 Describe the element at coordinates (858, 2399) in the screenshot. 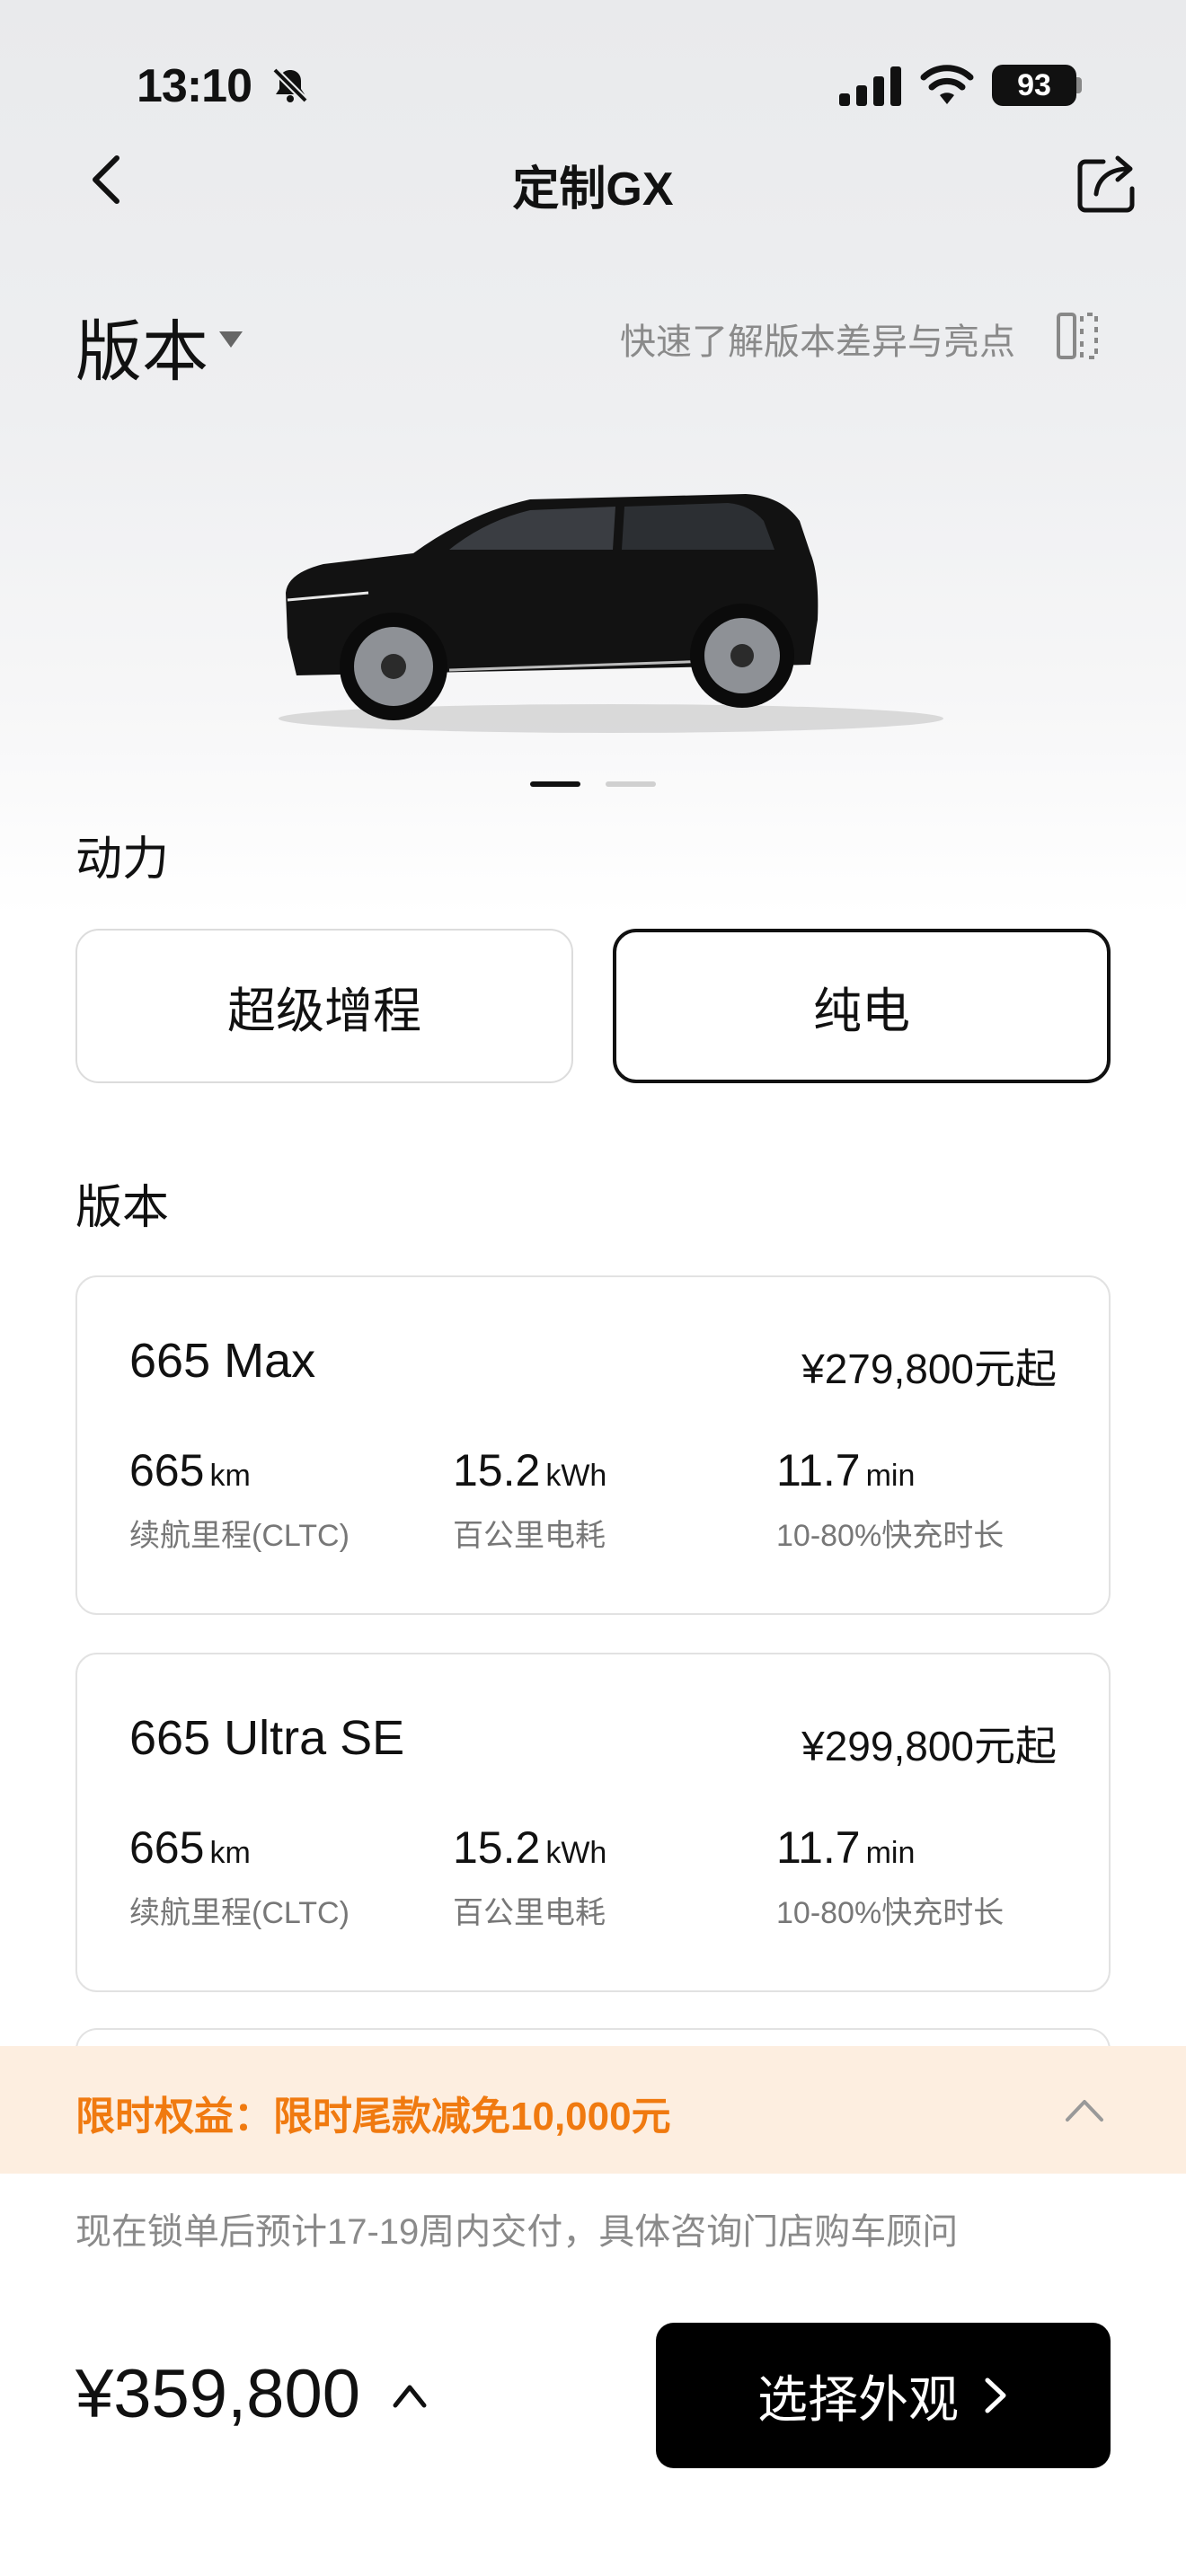

I see `choose-exterior-label: 选择外观` at that location.